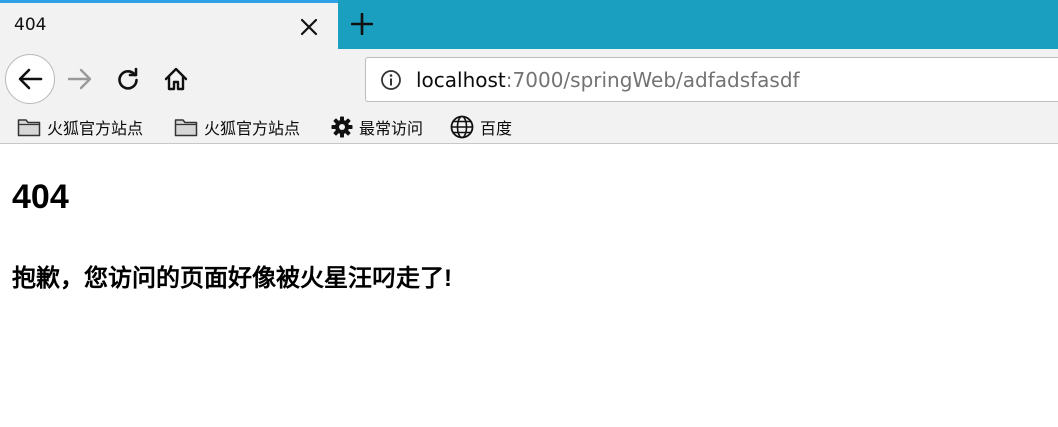 The width and height of the screenshot is (1058, 427). What do you see at coordinates (169, 24) in the screenshot?
I see `active-tab: 404` at bounding box center [169, 24].